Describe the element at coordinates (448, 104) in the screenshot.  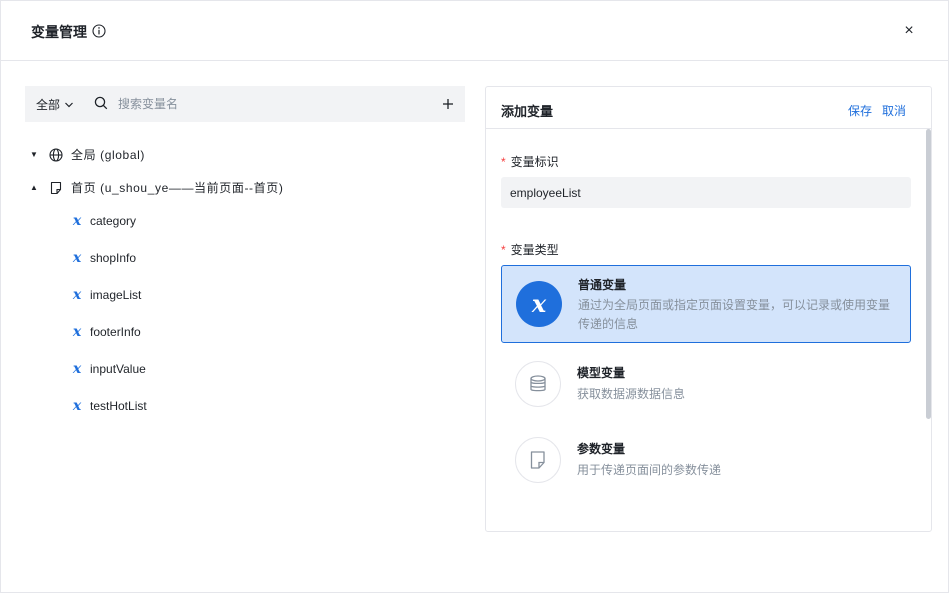
I see `add-variable-button` at that location.